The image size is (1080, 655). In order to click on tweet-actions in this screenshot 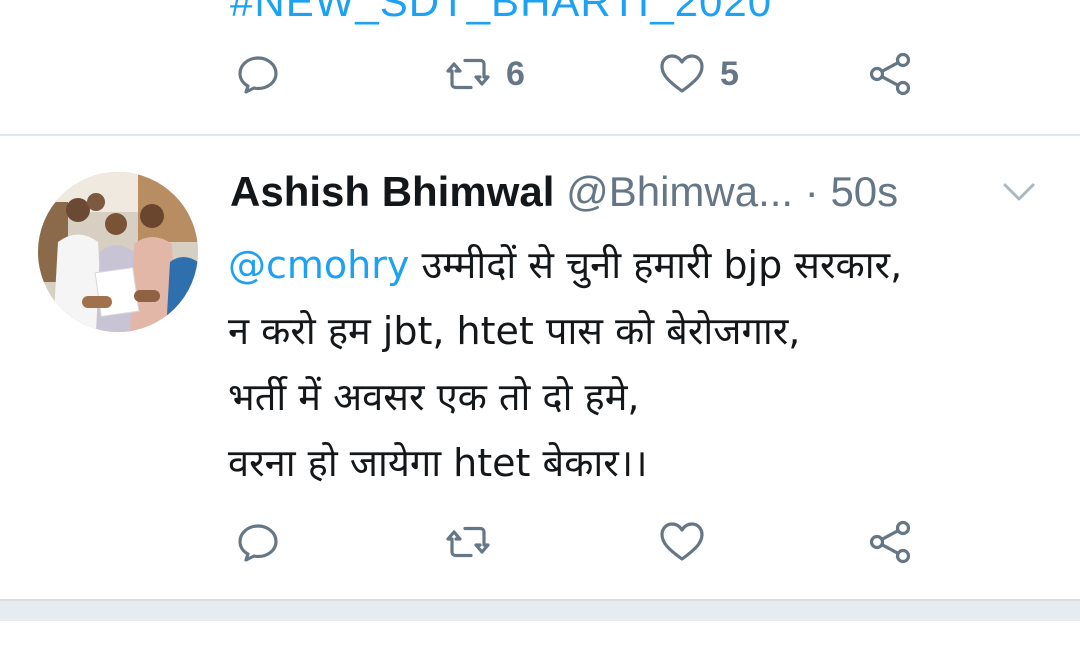, I will do `click(540, 542)`.